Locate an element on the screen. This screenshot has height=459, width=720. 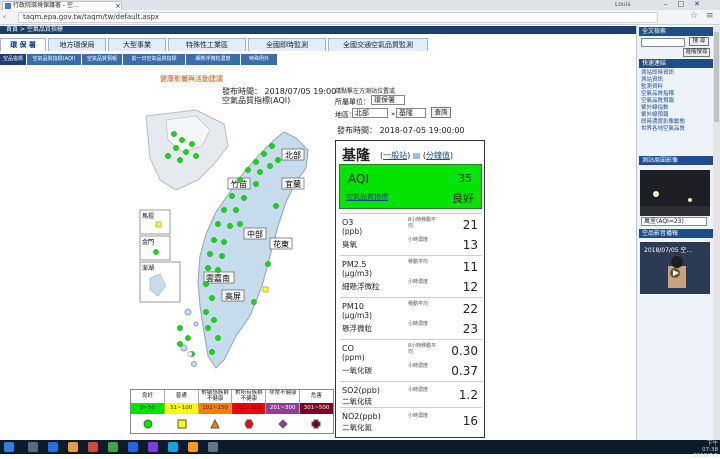
quick-link: 空氣品質預報 is located at coordinates (657, 101).